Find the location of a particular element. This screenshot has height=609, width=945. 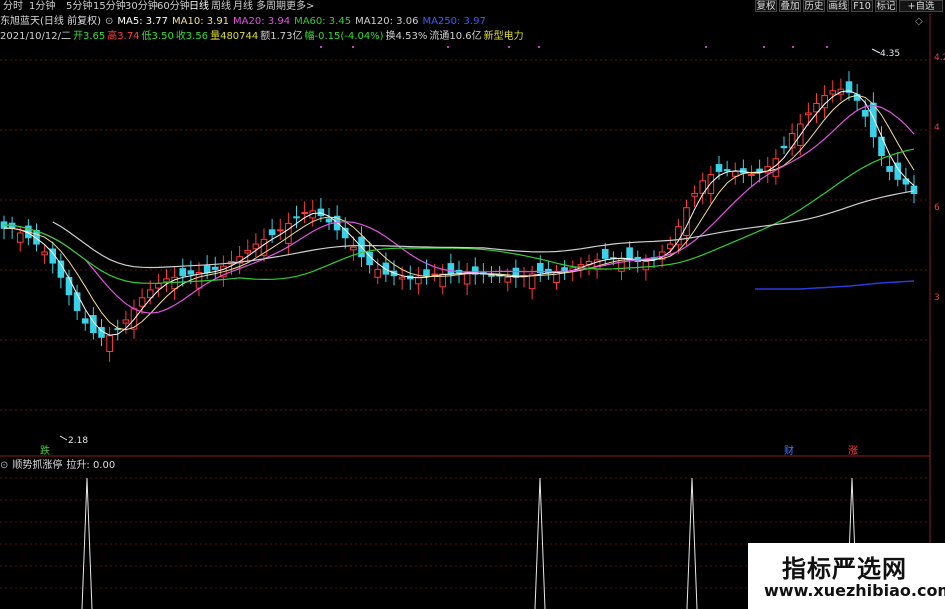

event-marker: 跌 is located at coordinates (45, 450).